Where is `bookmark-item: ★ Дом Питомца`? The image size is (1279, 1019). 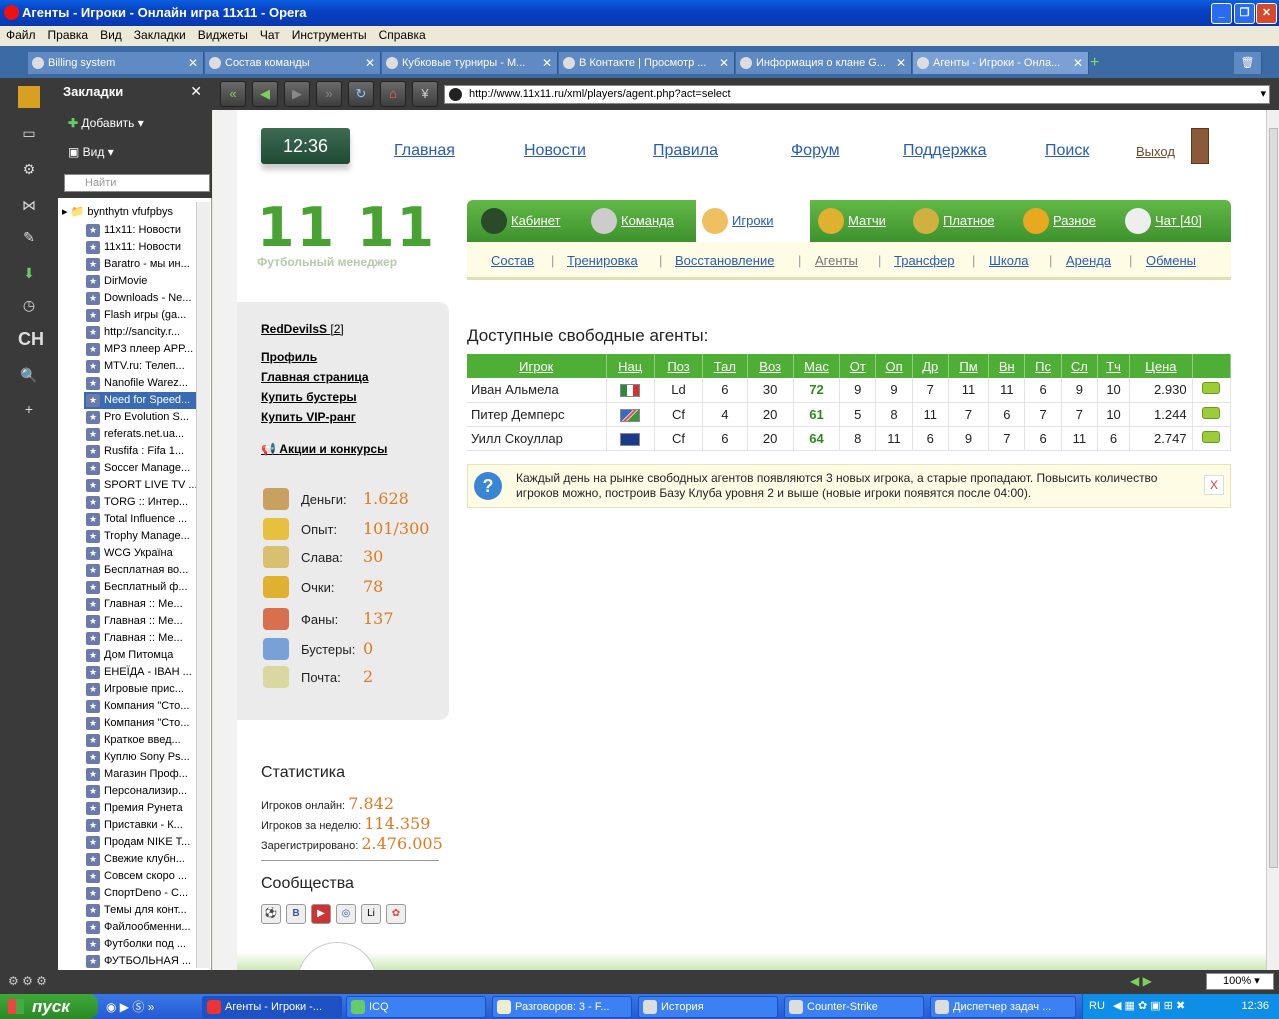
bookmark-item: ★ Дом Питомца is located at coordinates (141, 655).